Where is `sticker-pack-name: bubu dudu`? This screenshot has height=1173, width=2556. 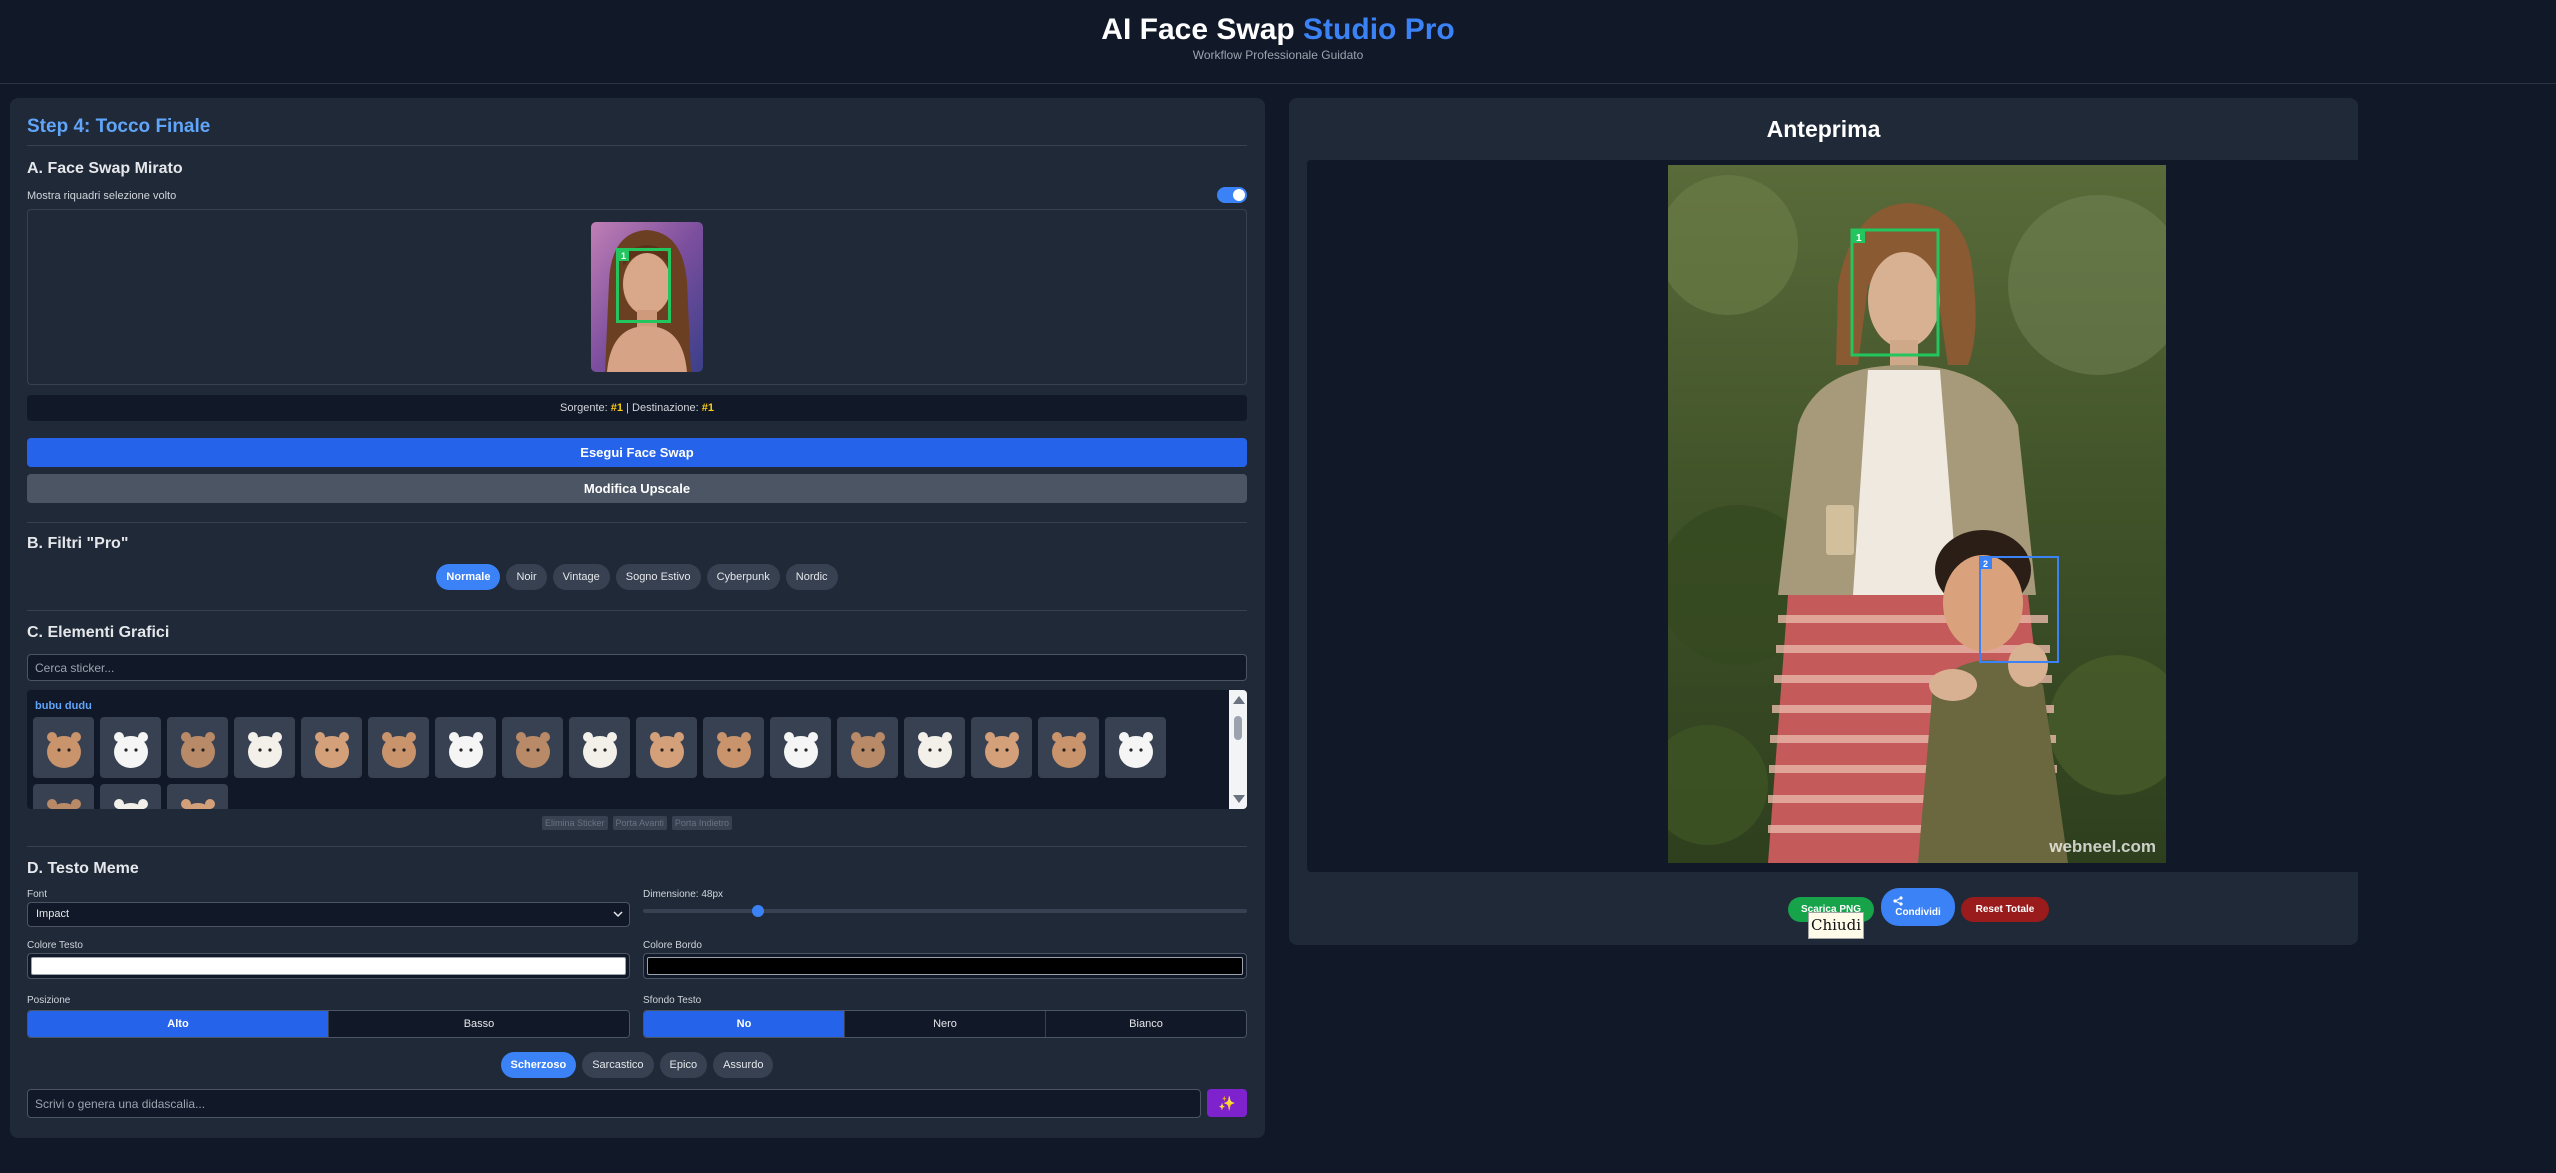
sticker-pack-name: bubu dudu is located at coordinates (63, 706).